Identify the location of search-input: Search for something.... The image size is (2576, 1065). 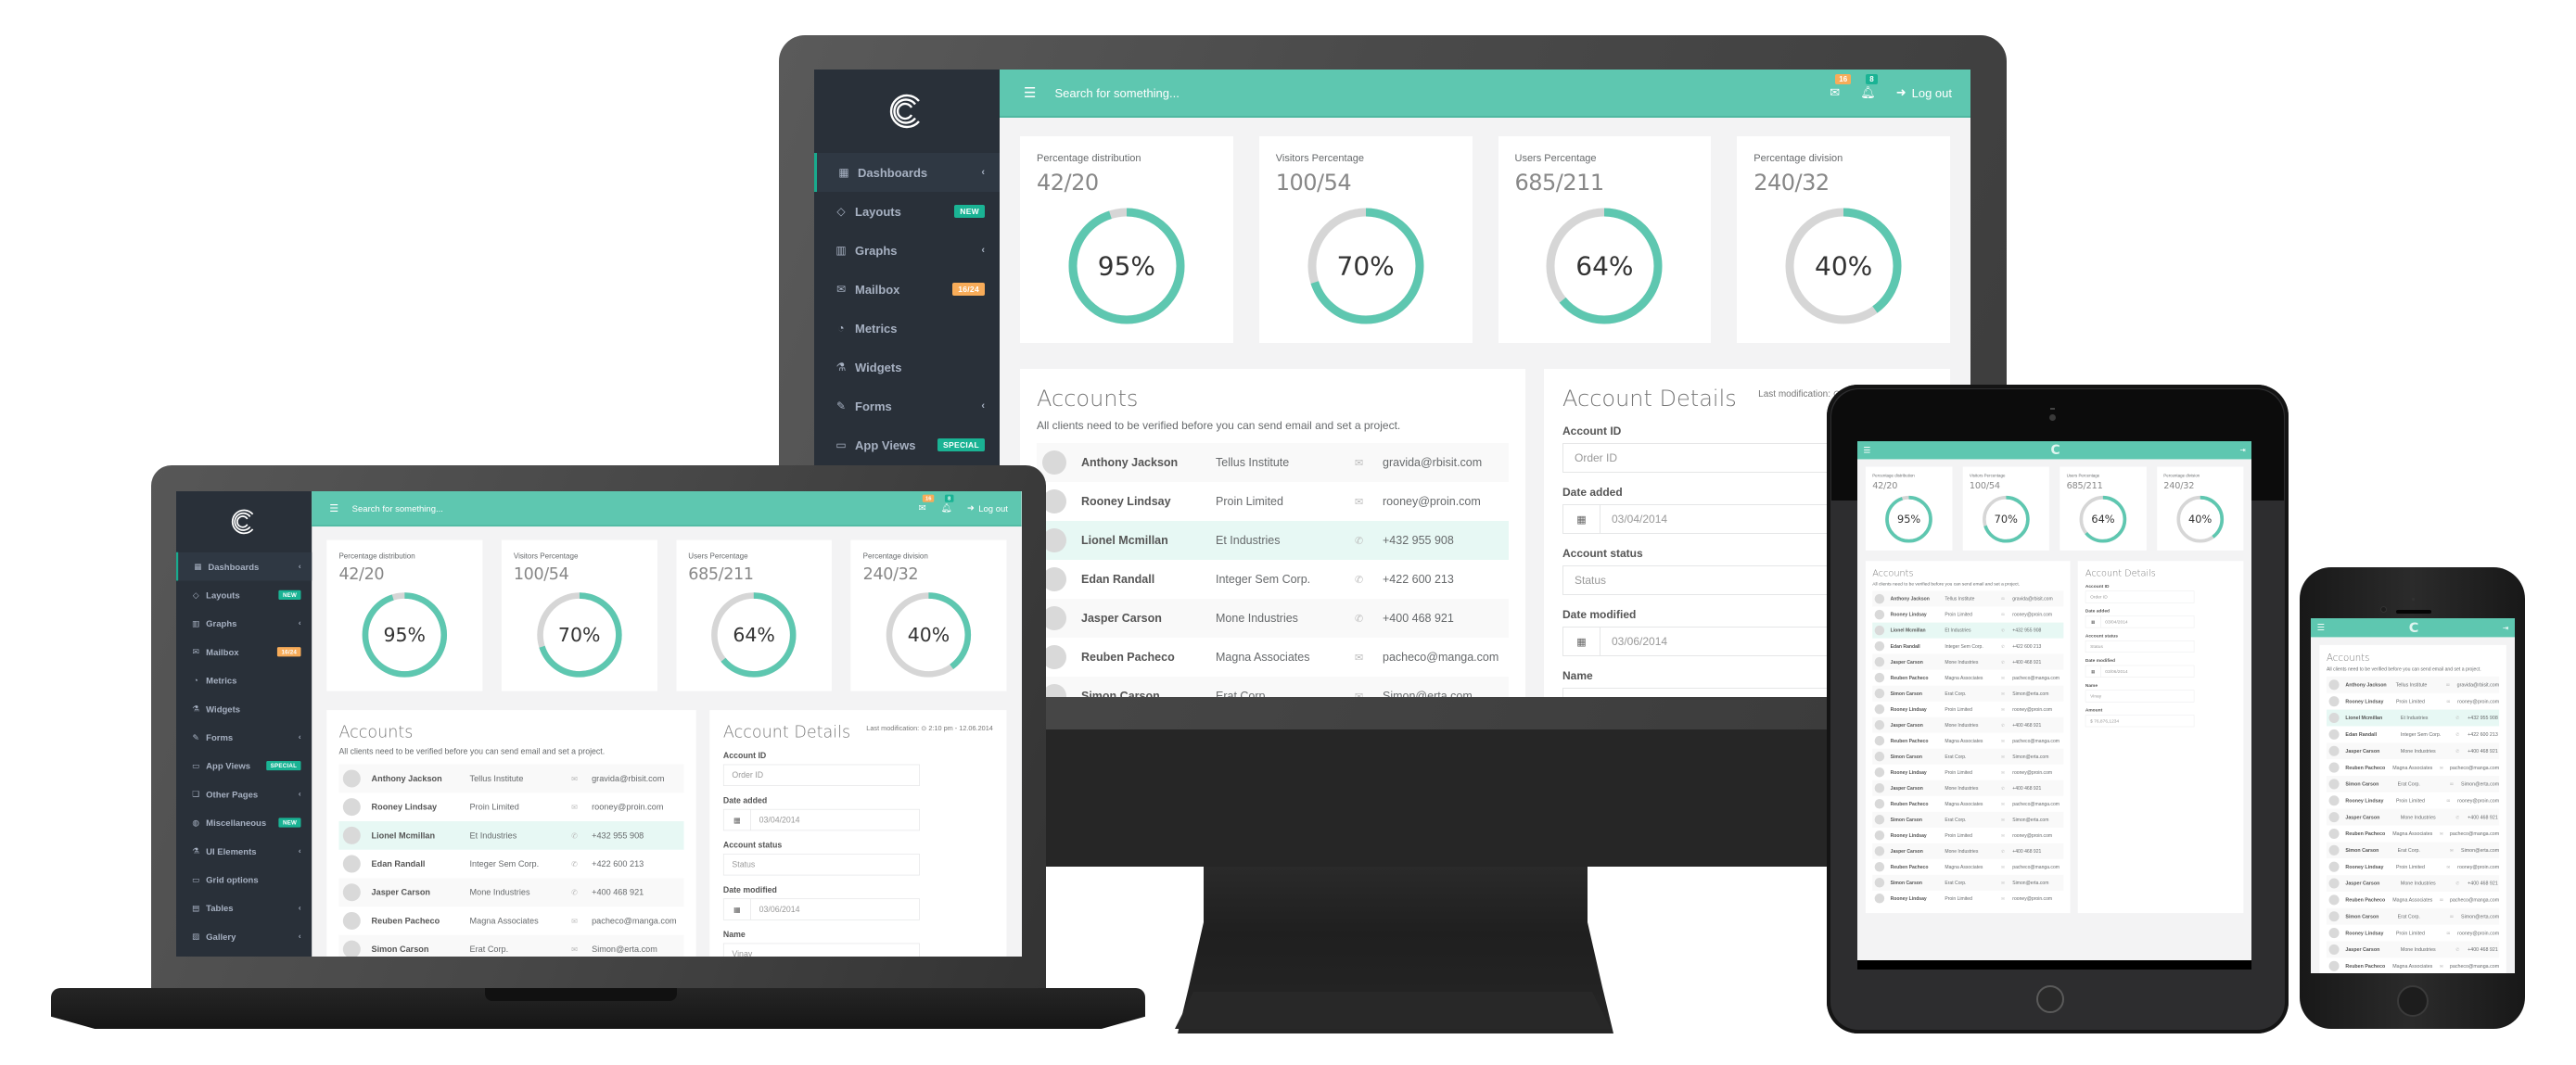
(628, 508).